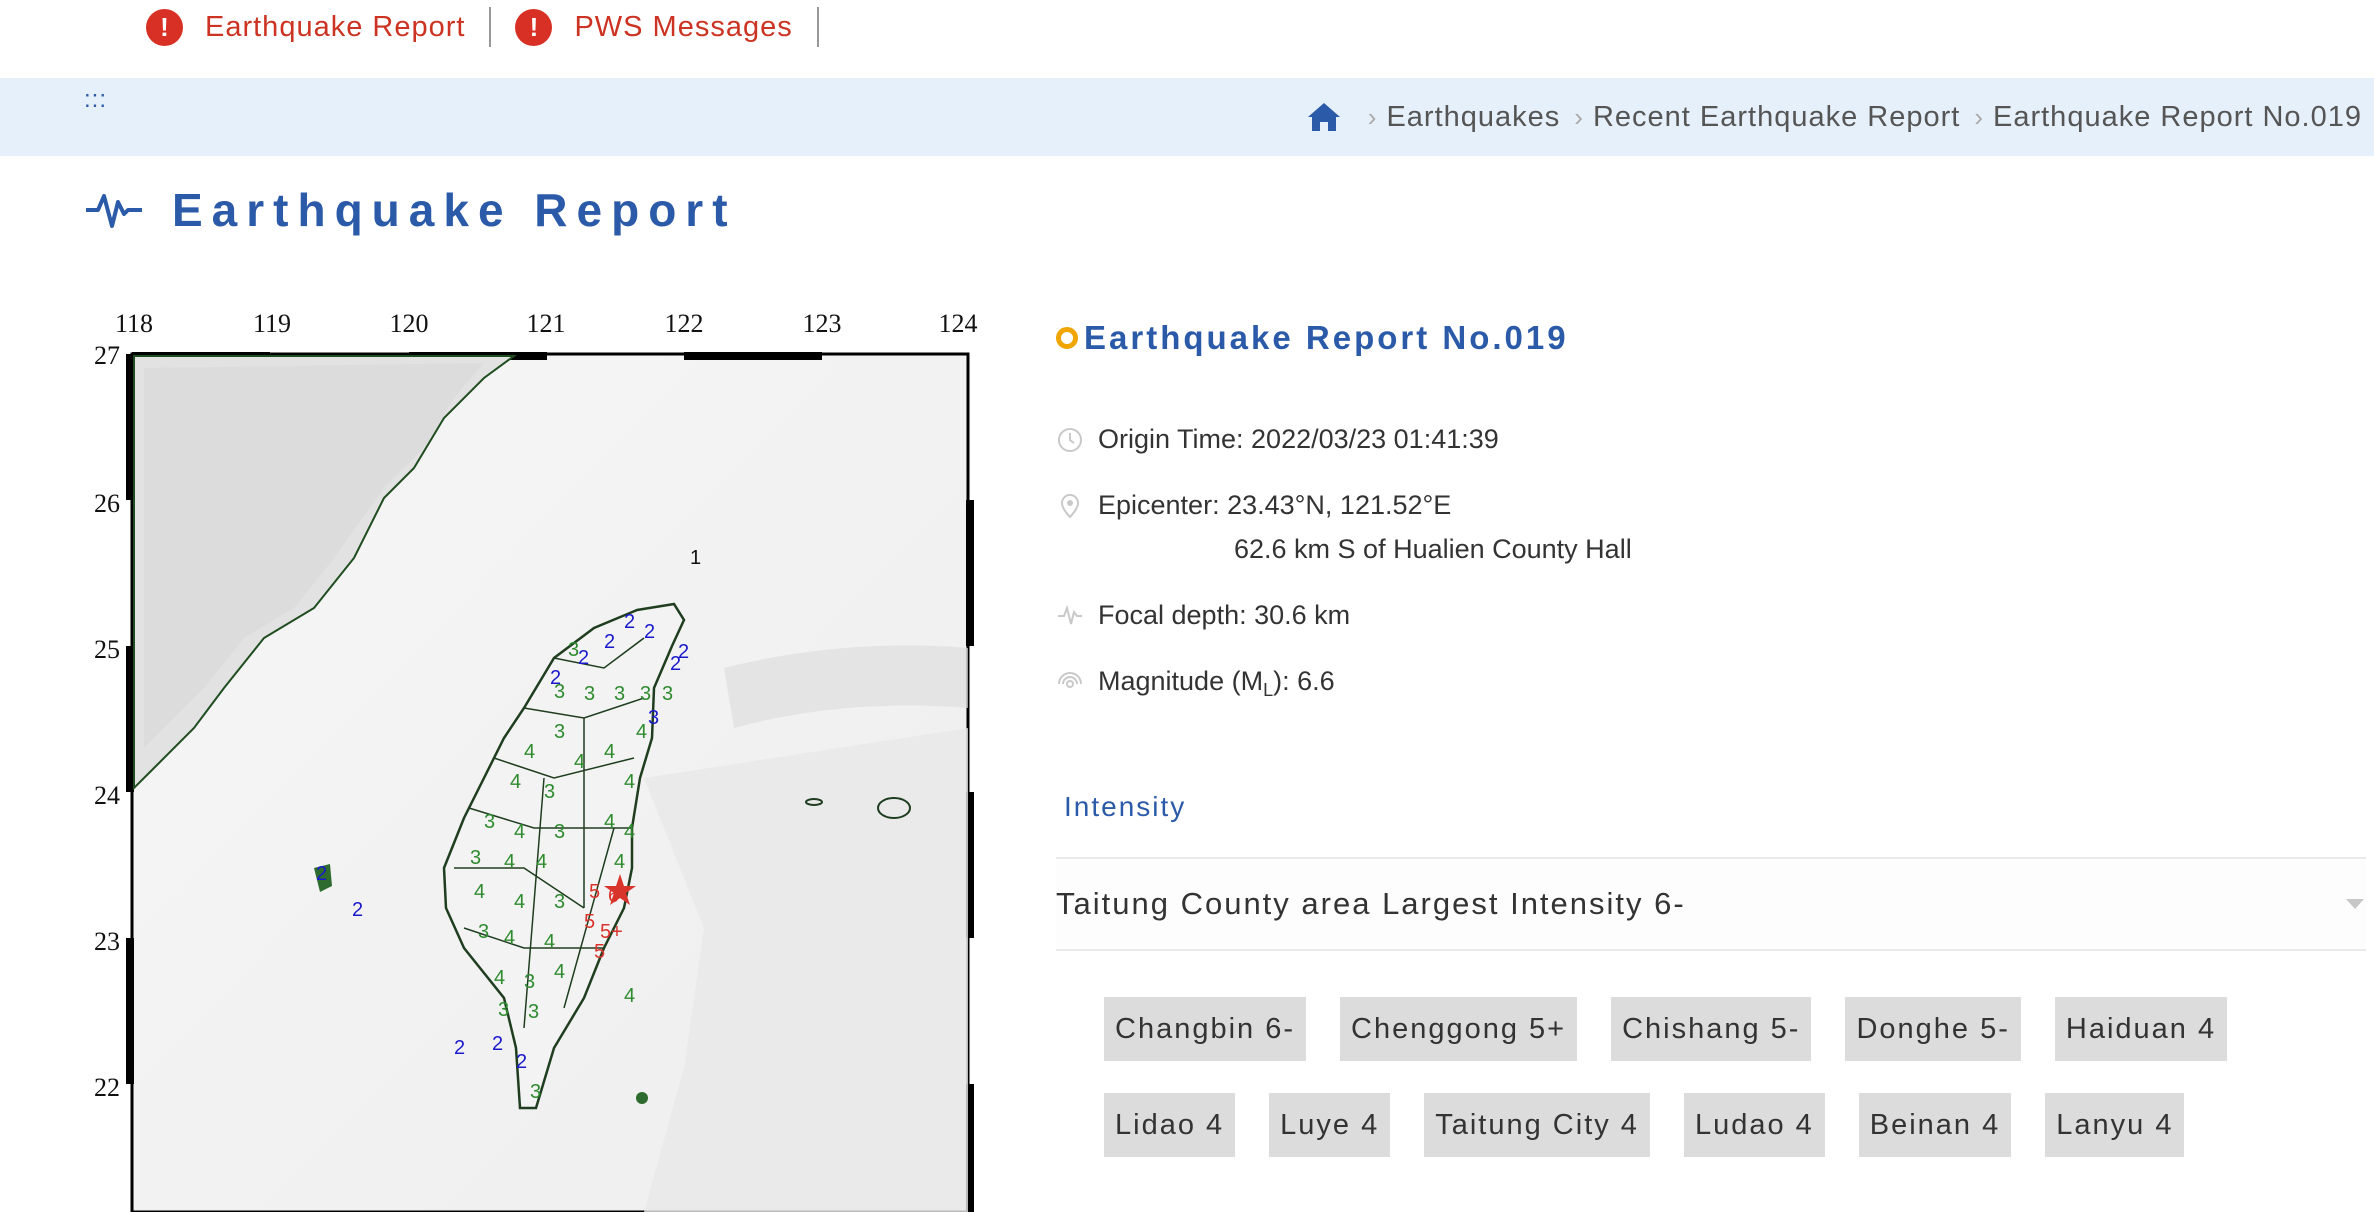 The image size is (2374, 1212). What do you see at coordinates (409, 323) in the screenshot?
I see `map-lon-tick: 120` at bounding box center [409, 323].